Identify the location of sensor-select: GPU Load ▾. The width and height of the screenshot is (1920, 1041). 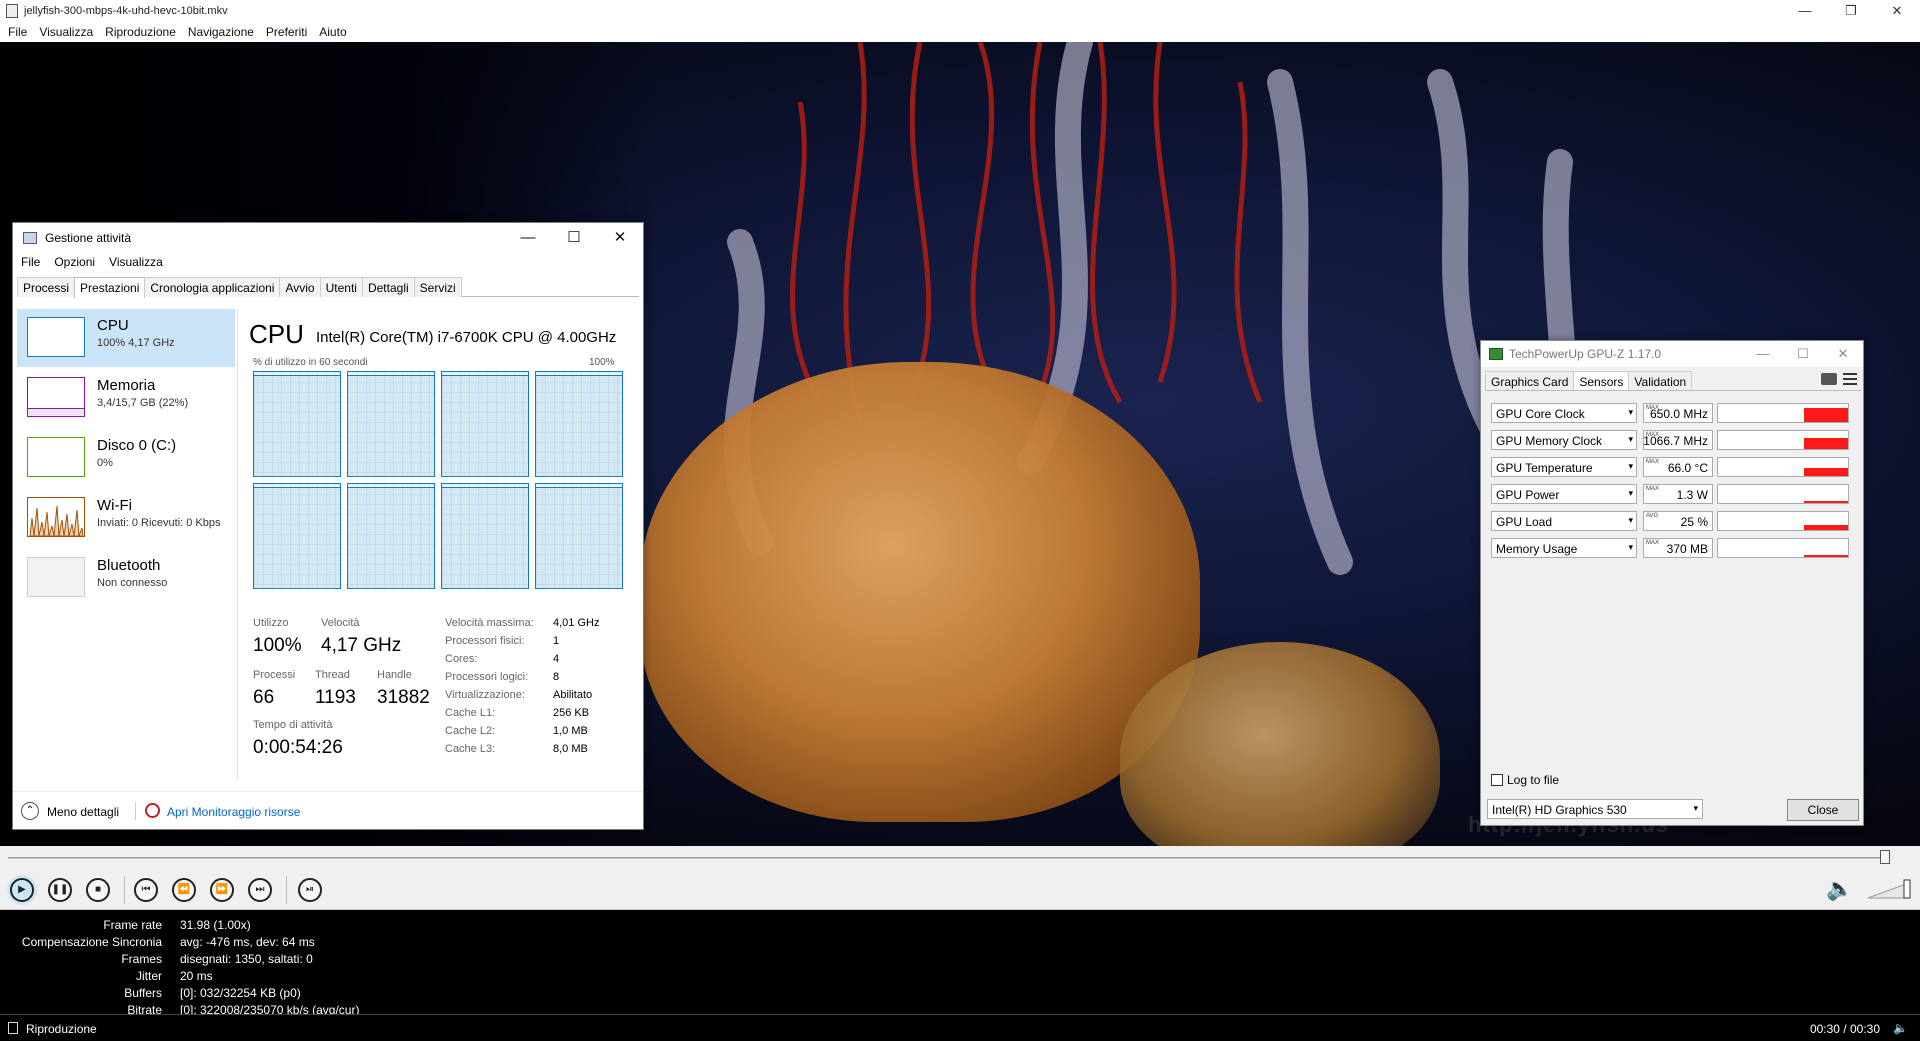
(1564, 521).